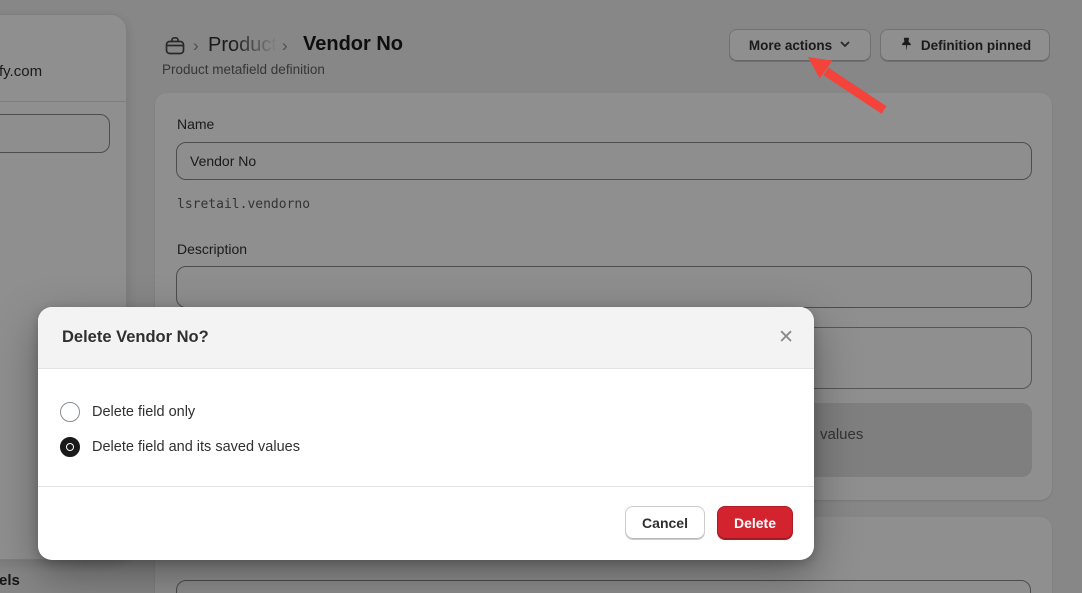 This screenshot has width=1082, height=593. I want to click on dialog-footer: Cancel Delete, so click(426, 522).